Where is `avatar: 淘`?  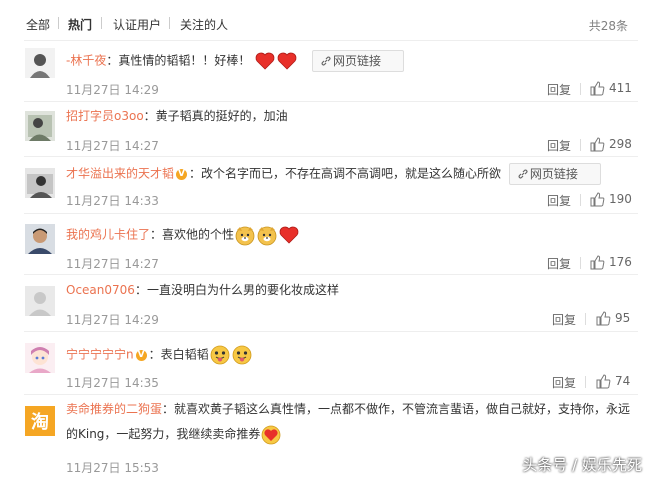 avatar: 淘 is located at coordinates (40, 421).